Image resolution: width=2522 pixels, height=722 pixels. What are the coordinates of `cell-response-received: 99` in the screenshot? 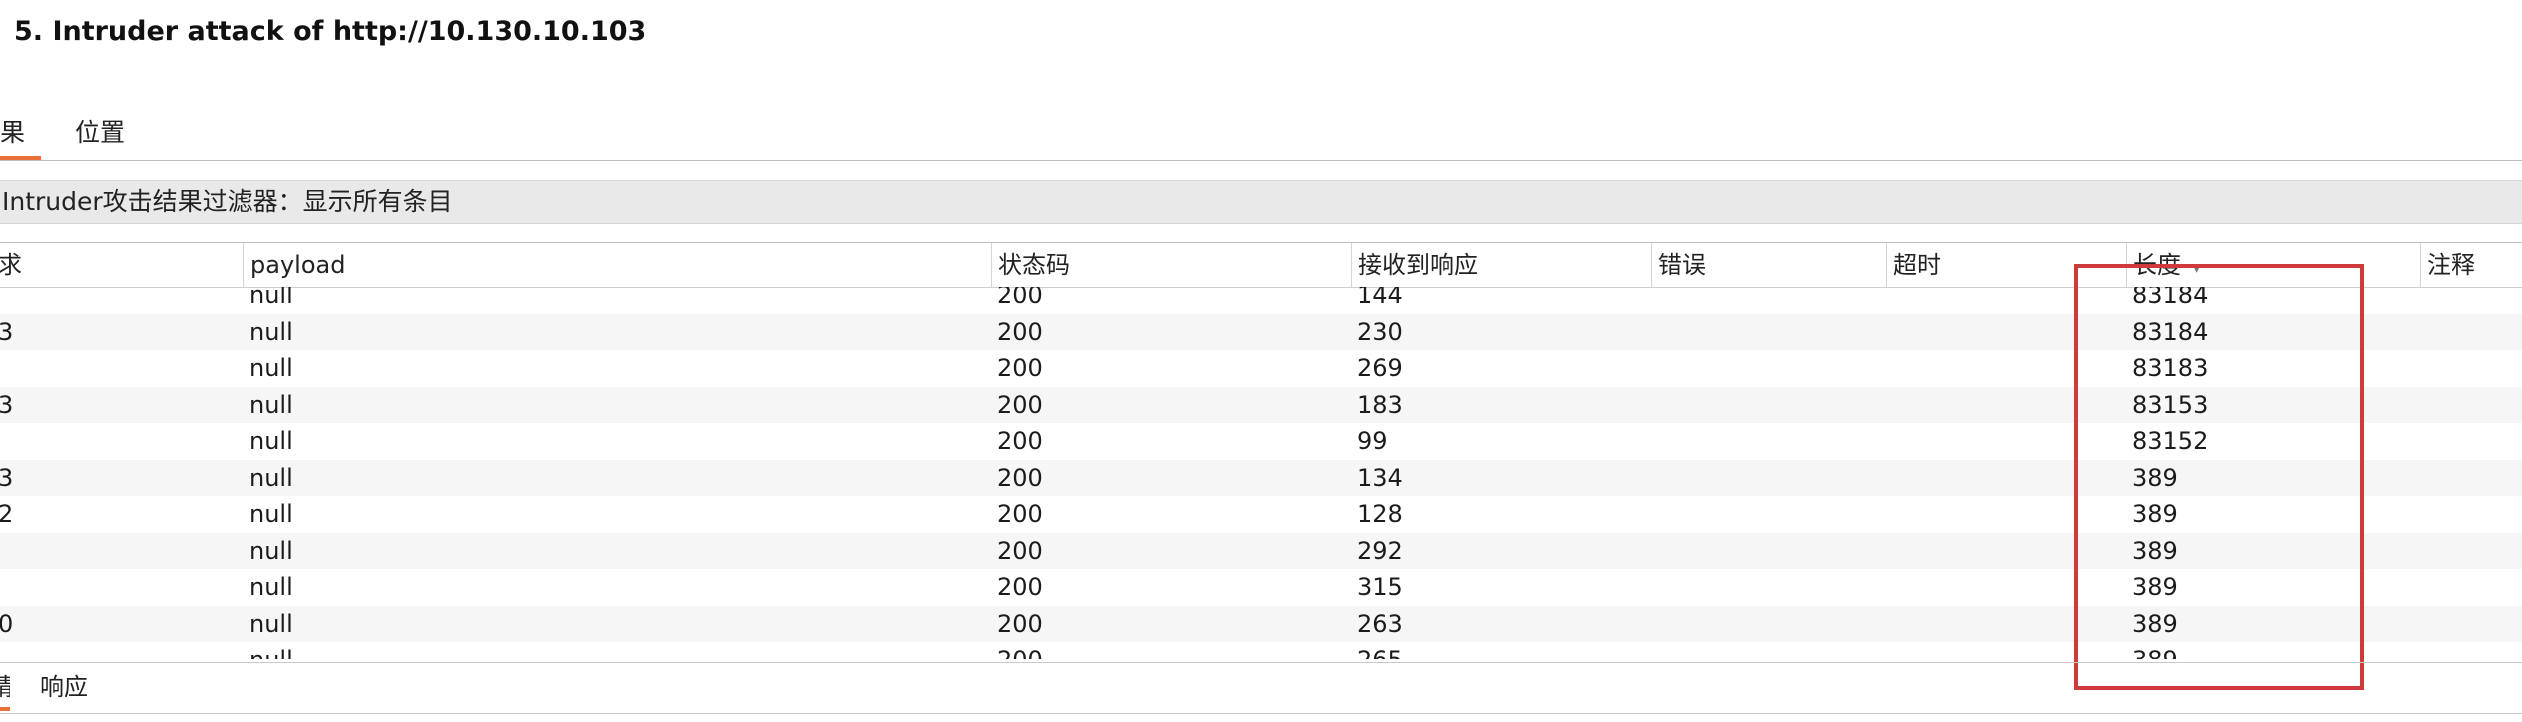 It's located at (1372, 441).